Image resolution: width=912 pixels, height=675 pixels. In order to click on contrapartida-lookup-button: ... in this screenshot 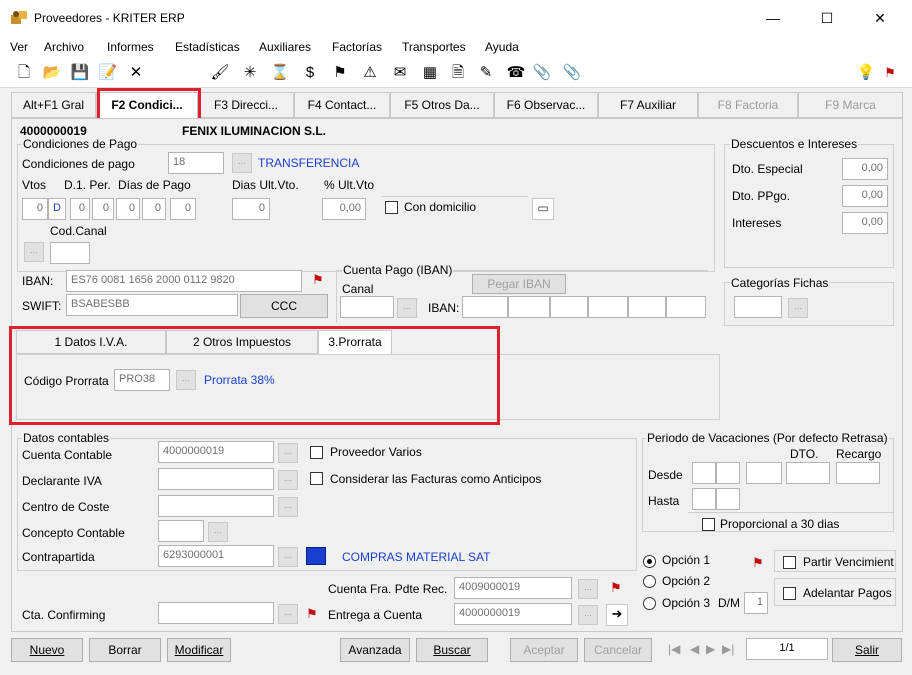, I will do `click(288, 557)`.